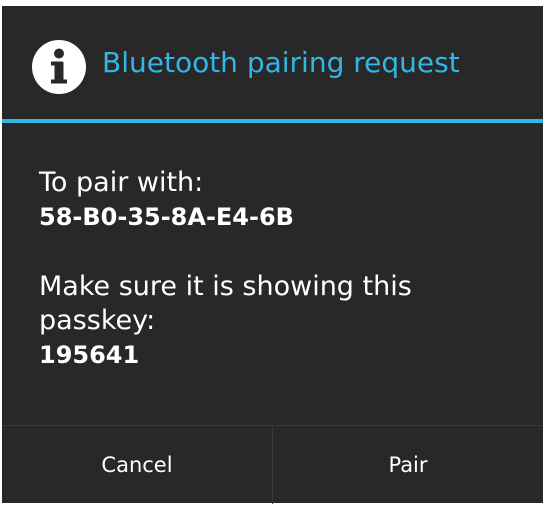  Describe the element at coordinates (121, 182) in the screenshot. I see `pair-with-label: To pair with:` at that location.